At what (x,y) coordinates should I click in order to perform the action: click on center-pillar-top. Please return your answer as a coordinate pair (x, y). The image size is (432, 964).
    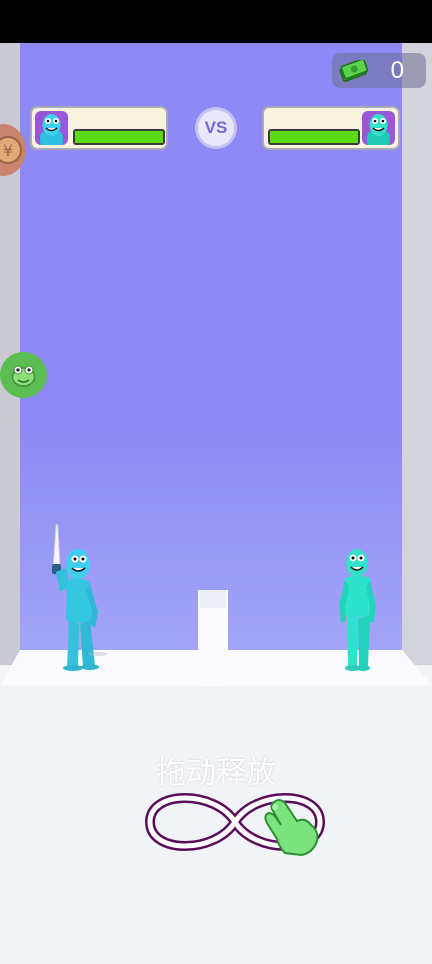
    Looking at the image, I should click on (213, 599).